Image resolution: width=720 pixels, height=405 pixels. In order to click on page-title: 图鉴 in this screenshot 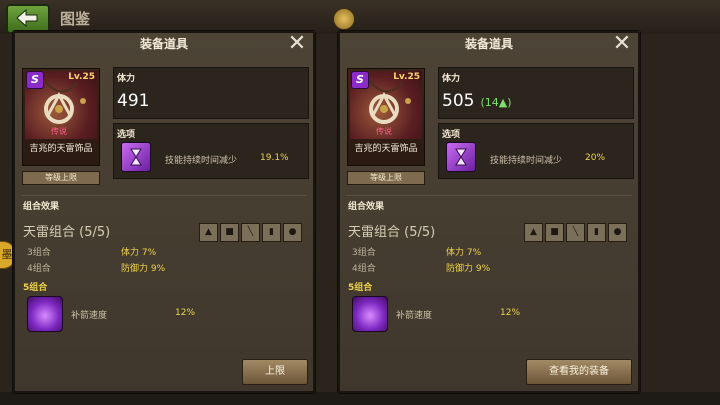, I will do `click(75, 19)`.